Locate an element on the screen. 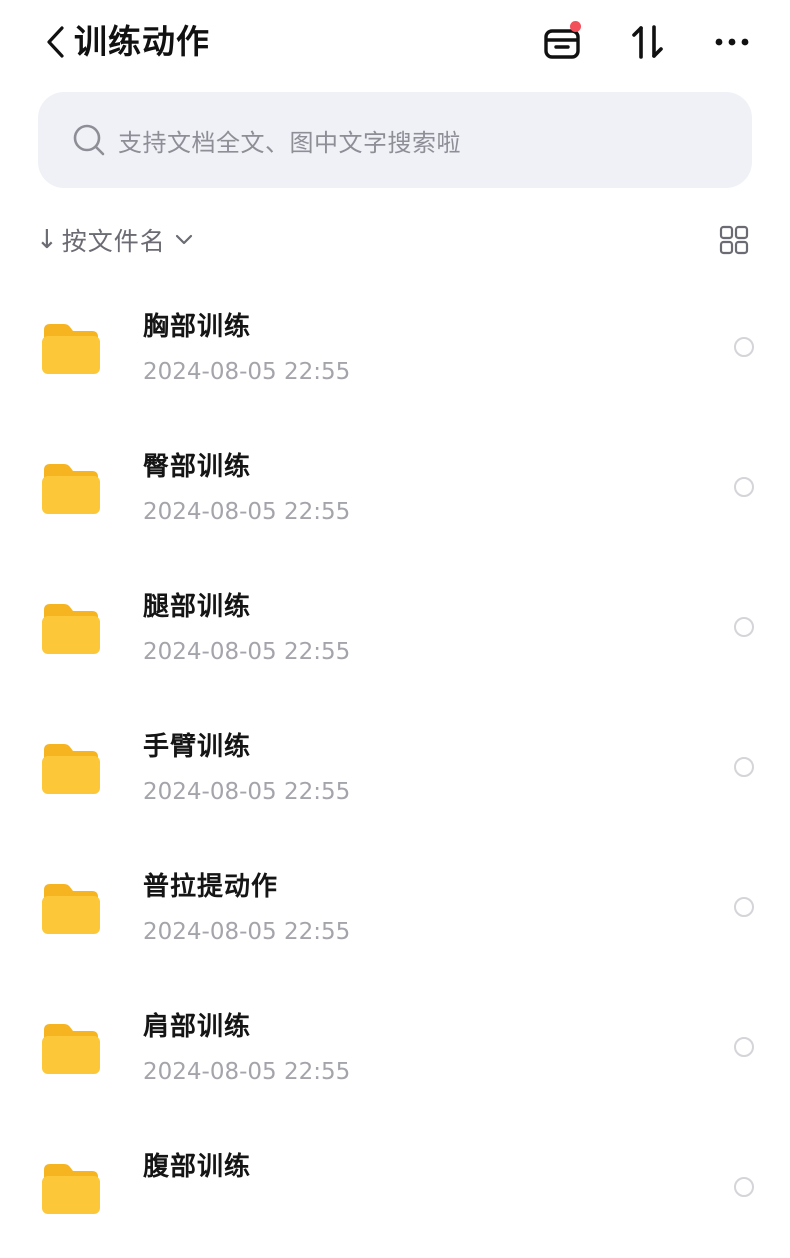  top-bar: 训练动作 is located at coordinates (395, 43).